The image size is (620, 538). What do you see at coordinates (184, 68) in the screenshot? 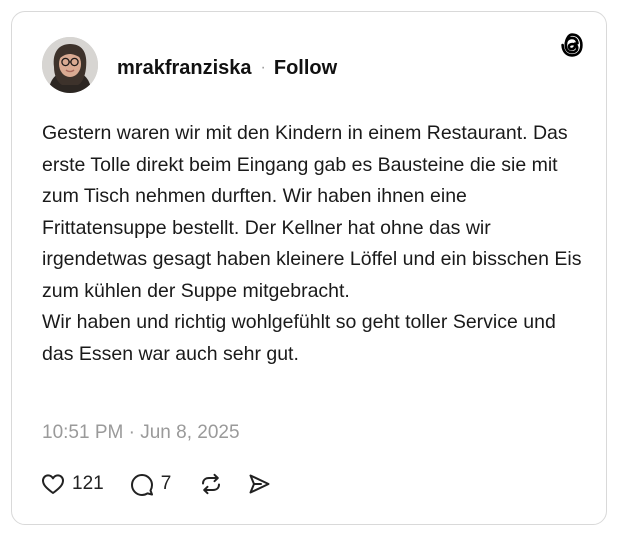
I see `username: mrakfranziska` at bounding box center [184, 68].